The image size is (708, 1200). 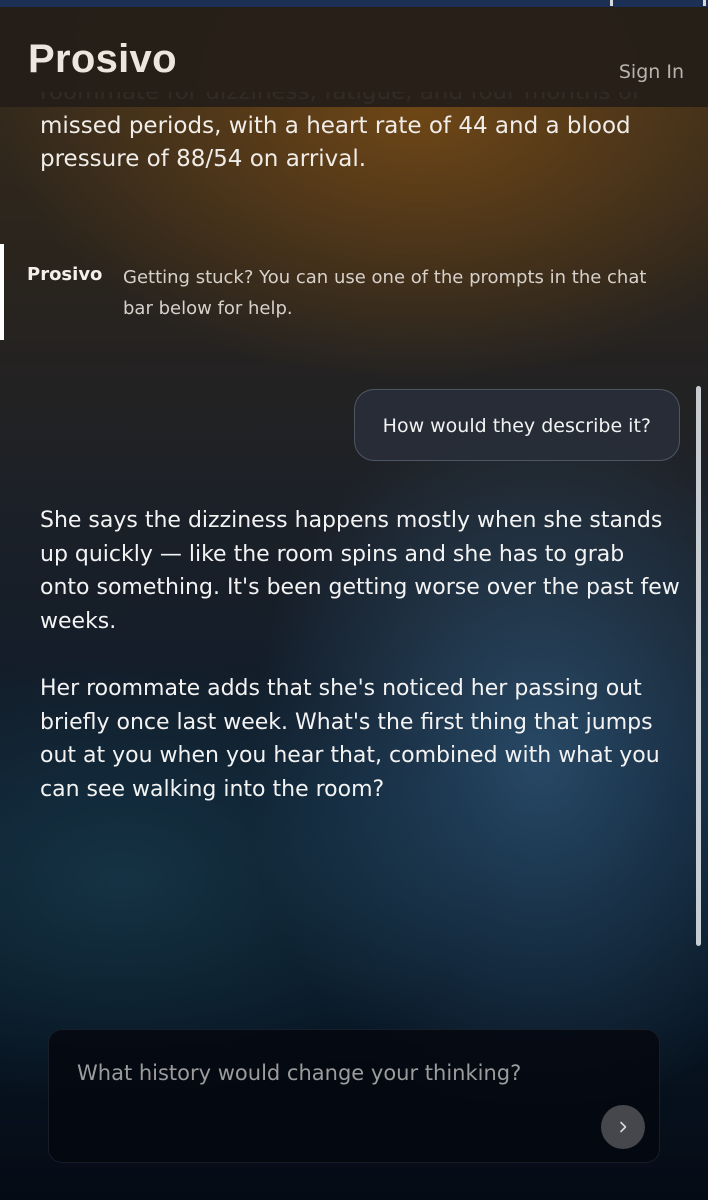 What do you see at coordinates (651, 72) in the screenshot?
I see `sign-in-link: Sign In` at bounding box center [651, 72].